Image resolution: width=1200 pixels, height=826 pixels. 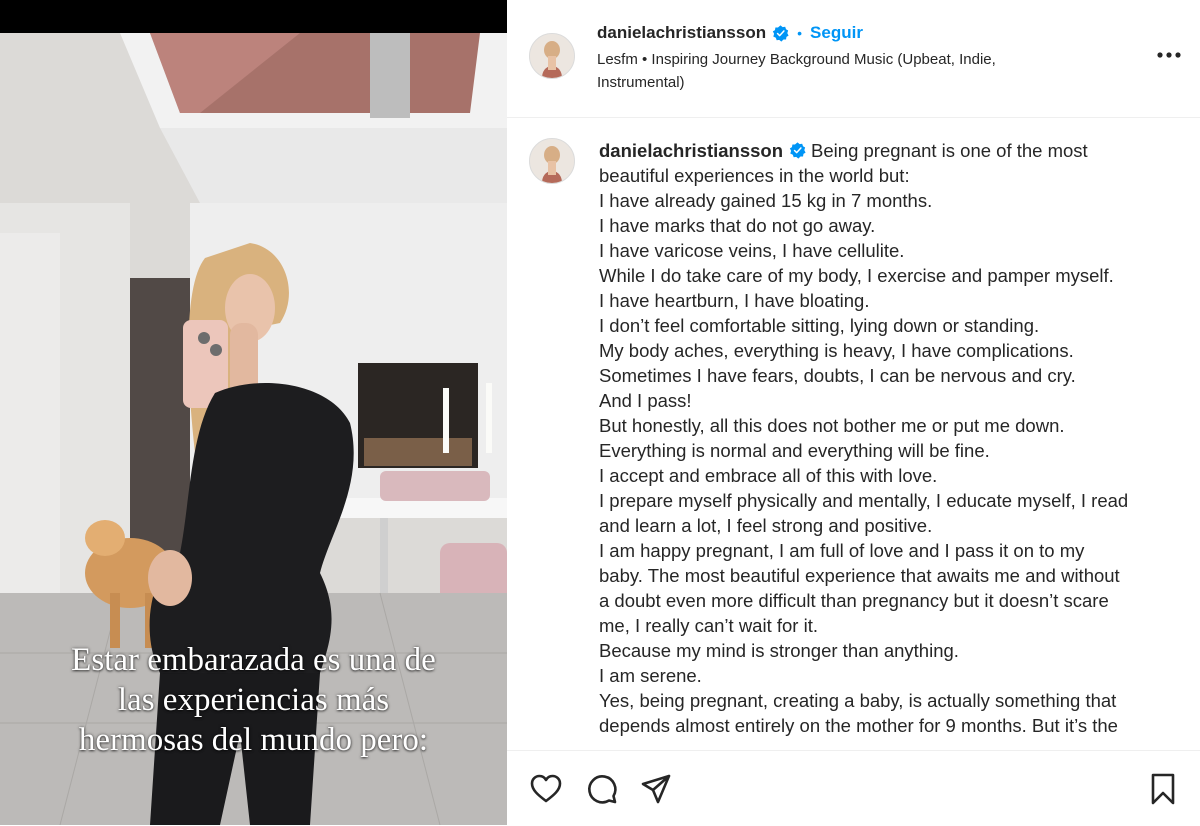 I want to click on comment-bubble-icon, so click(x=602, y=789).